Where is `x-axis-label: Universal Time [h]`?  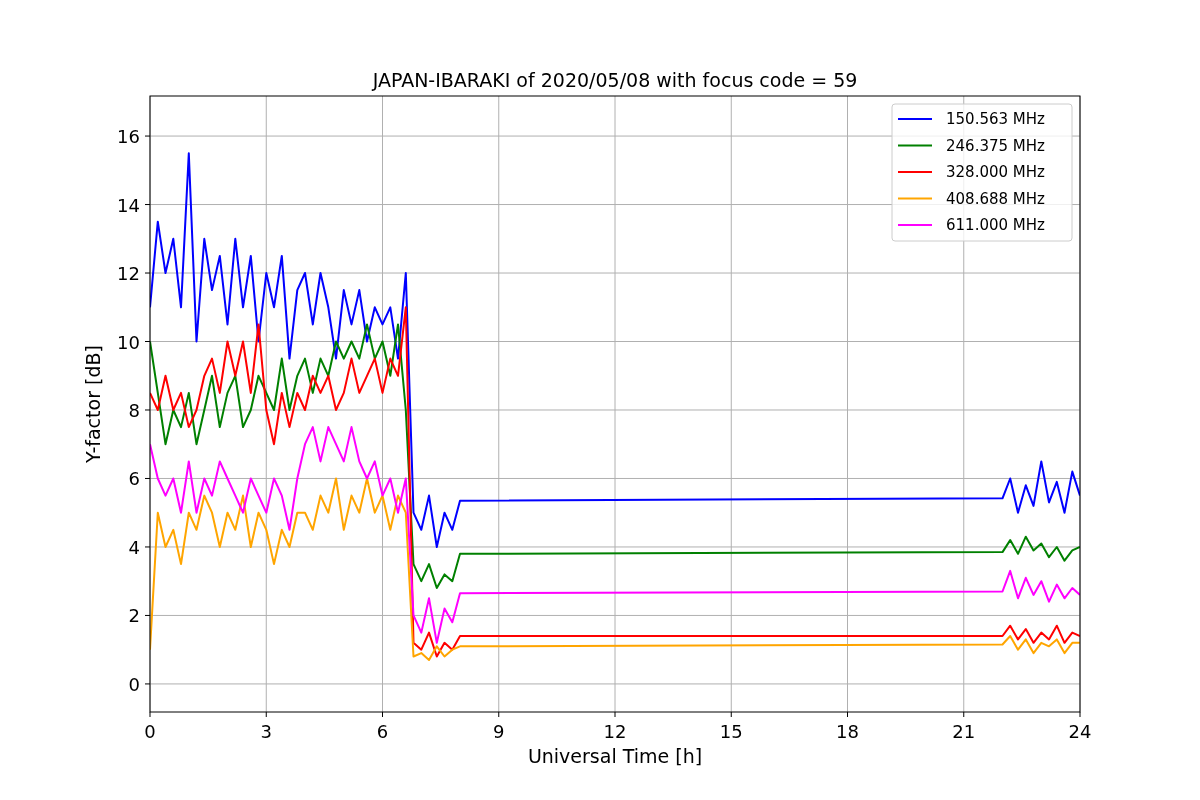
x-axis-label: Universal Time [h] is located at coordinates (615, 756).